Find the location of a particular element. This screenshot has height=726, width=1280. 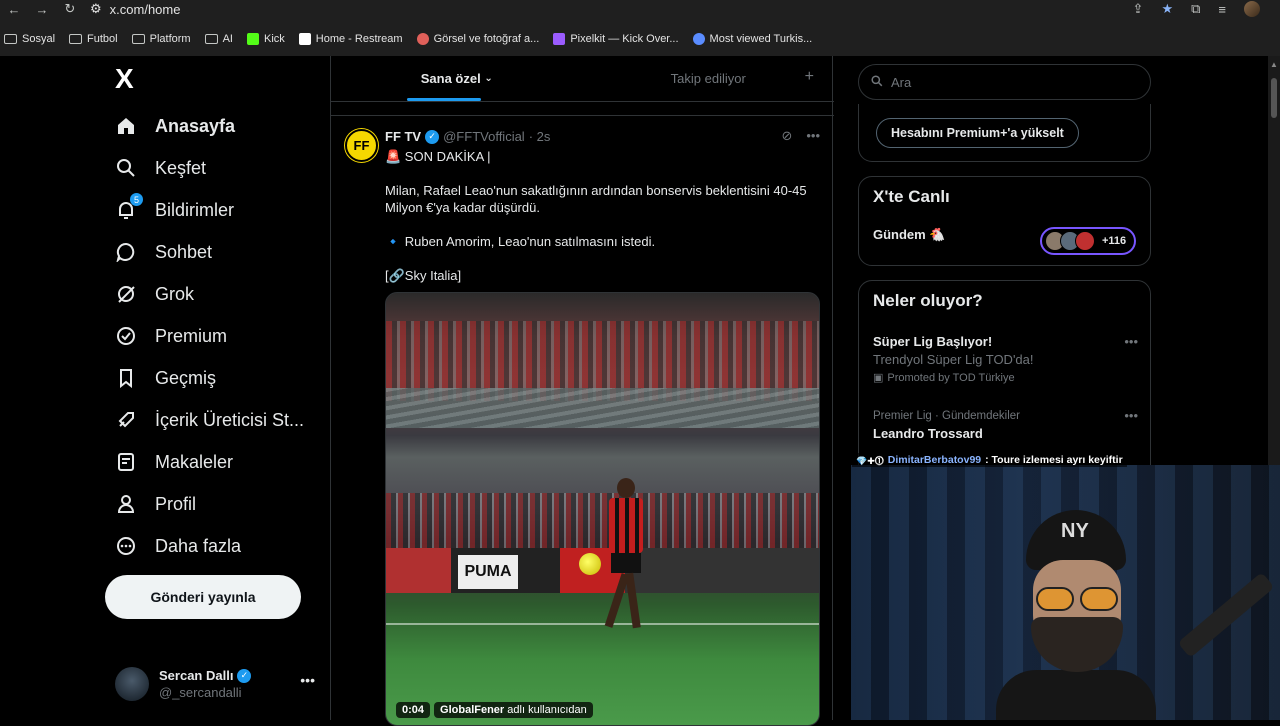

nav-articles: Makaleler is located at coordinates (174, 462).